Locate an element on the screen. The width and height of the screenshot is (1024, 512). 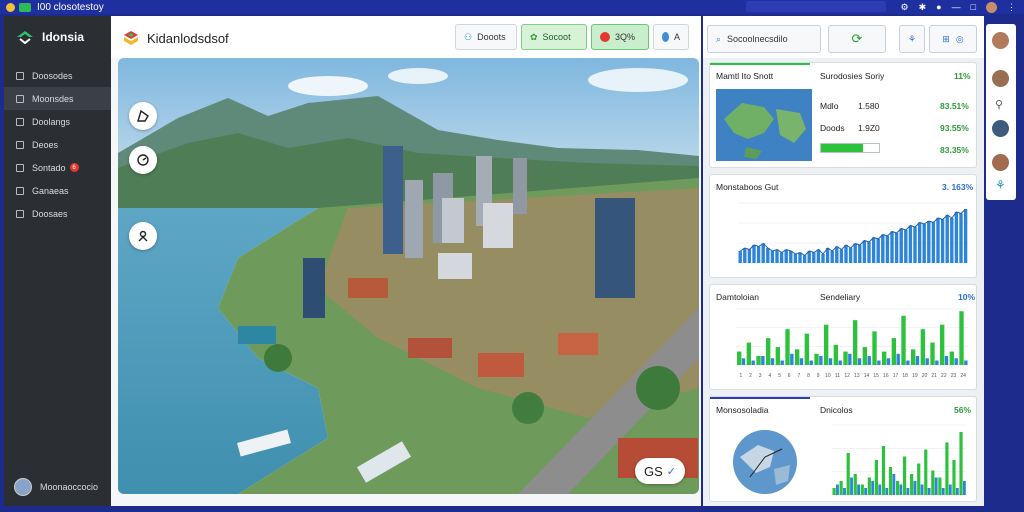
sidebar-item-4: Sontado 6 is located at coordinates (57, 167).